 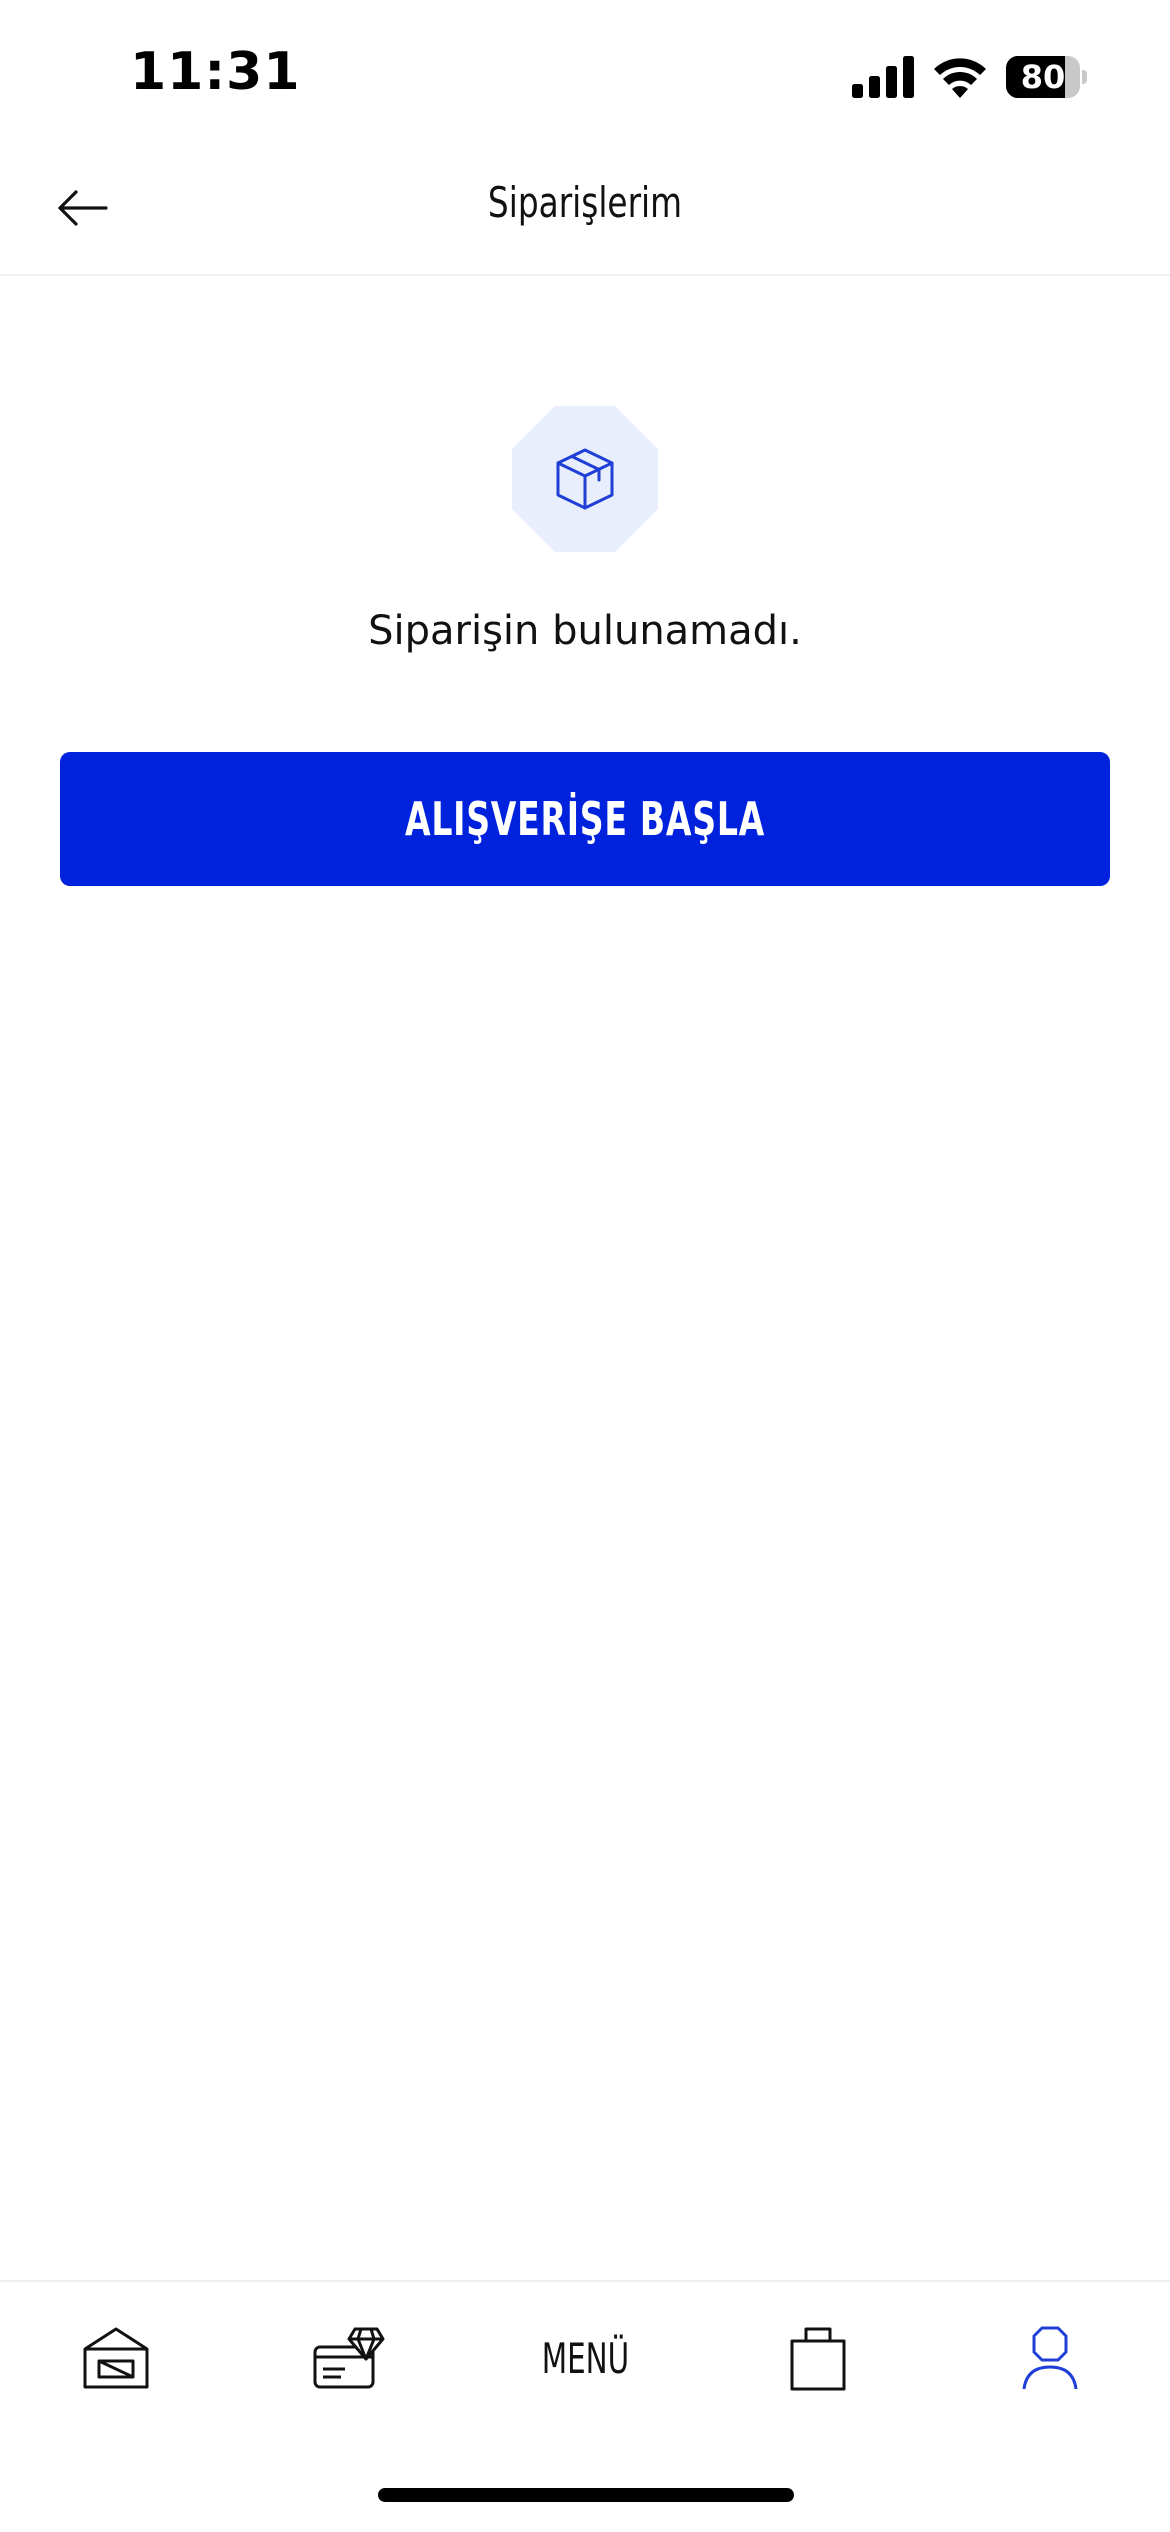 What do you see at coordinates (960, 78) in the screenshot?
I see `wifi-icon` at bounding box center [960, 78].